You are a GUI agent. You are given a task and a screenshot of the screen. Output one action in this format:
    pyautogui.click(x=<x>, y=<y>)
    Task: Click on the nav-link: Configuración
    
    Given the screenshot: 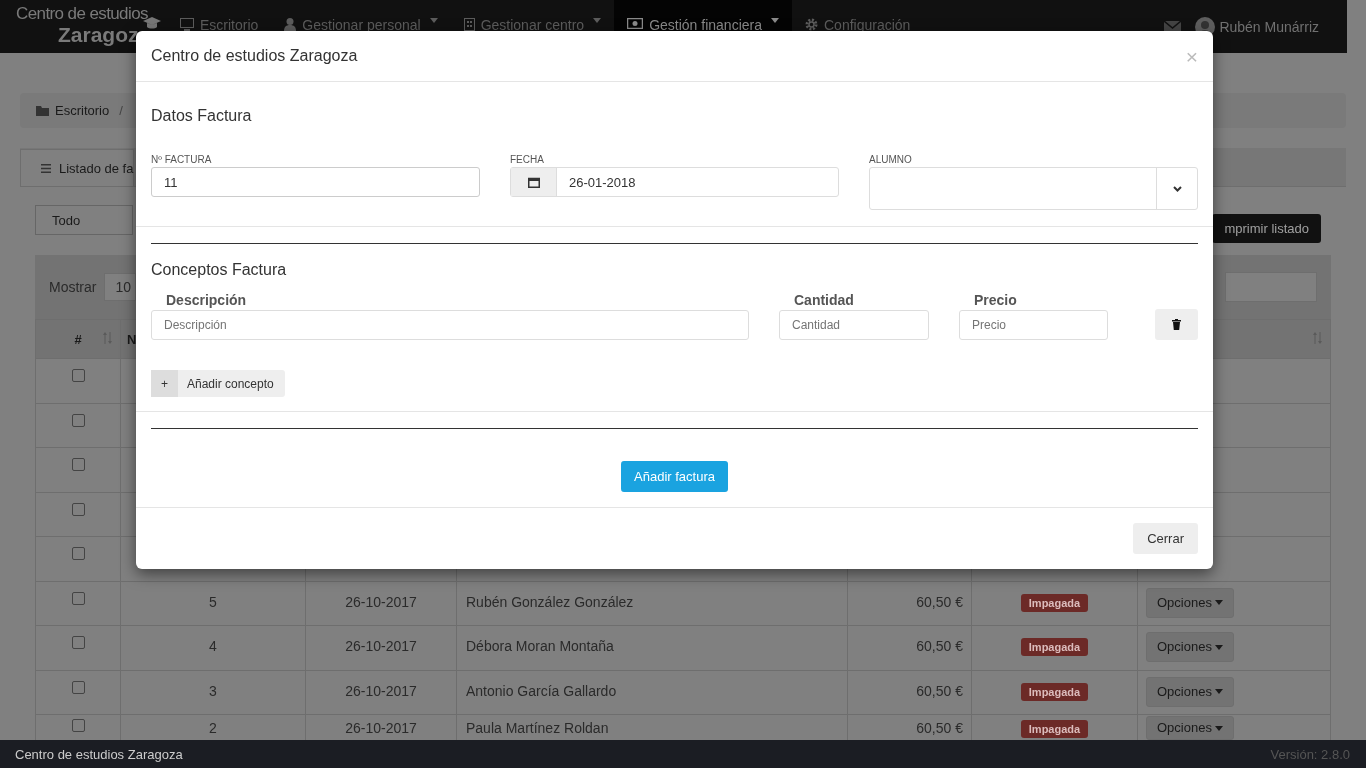 What is the action you would take?
    pyautogui.click(x=858, y=15)
    